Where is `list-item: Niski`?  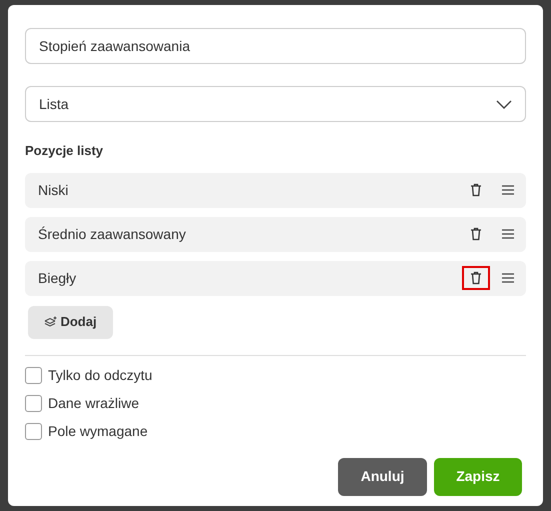 list-item: Niski is located at coordinates (275, 190).